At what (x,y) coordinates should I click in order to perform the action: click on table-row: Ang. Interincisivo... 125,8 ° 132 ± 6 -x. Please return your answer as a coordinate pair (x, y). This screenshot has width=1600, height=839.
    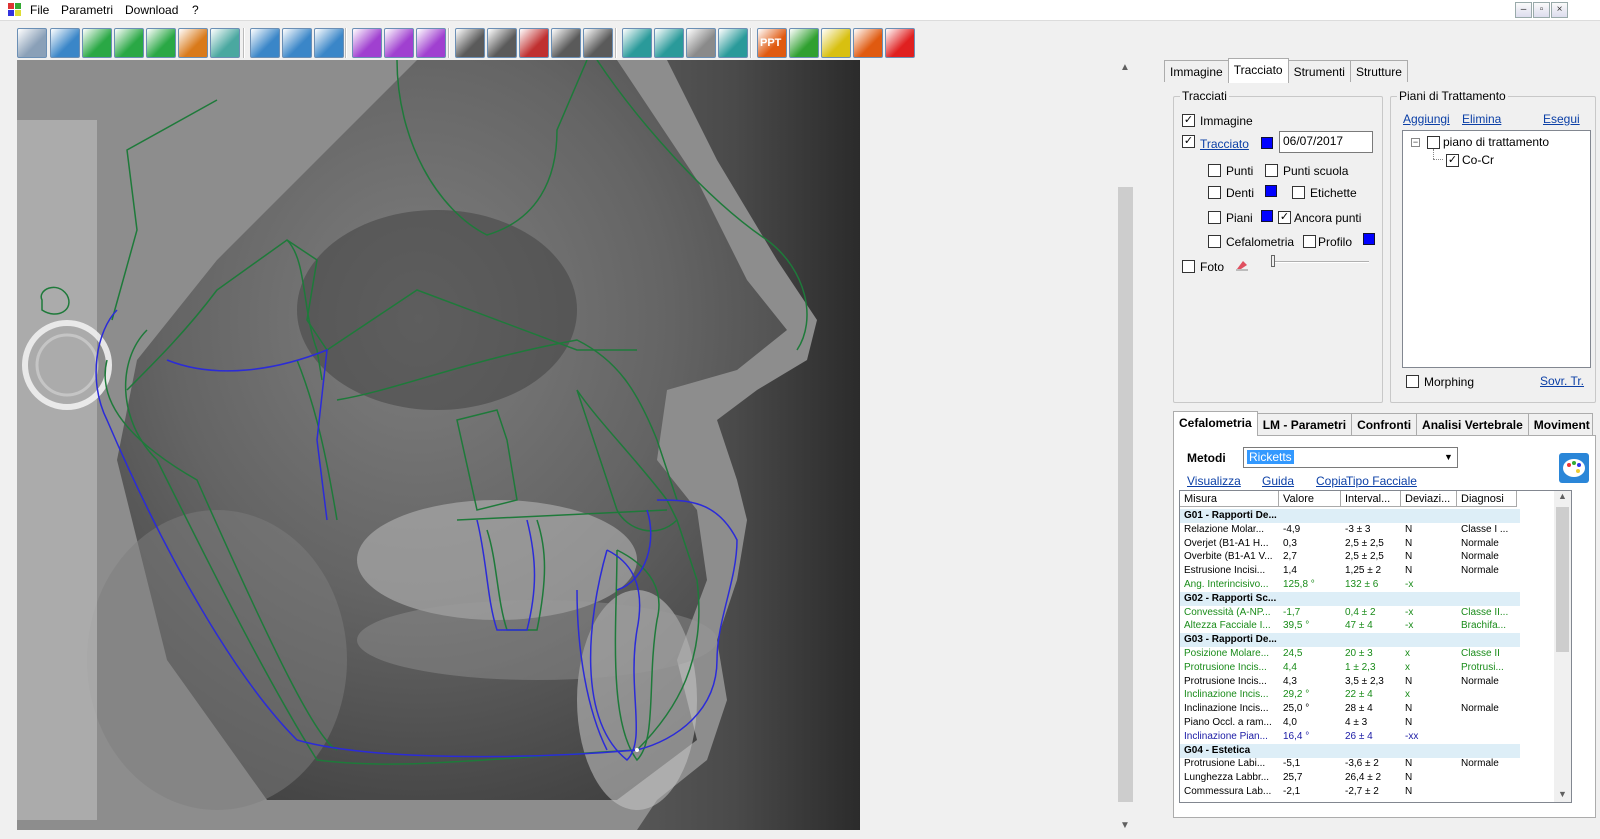
    Looking at the image, I should click on (1350, 585).